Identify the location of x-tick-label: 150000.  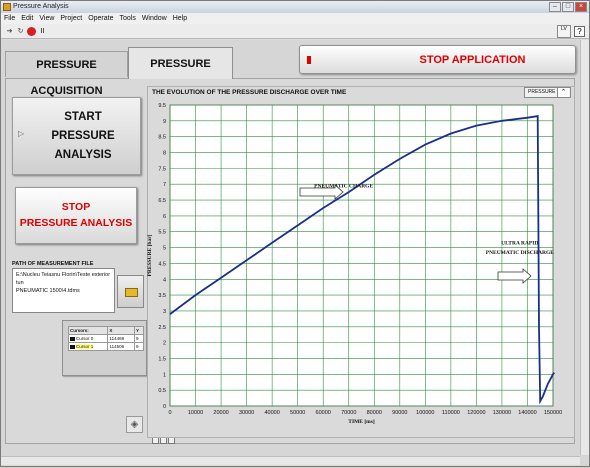
(553, 413).